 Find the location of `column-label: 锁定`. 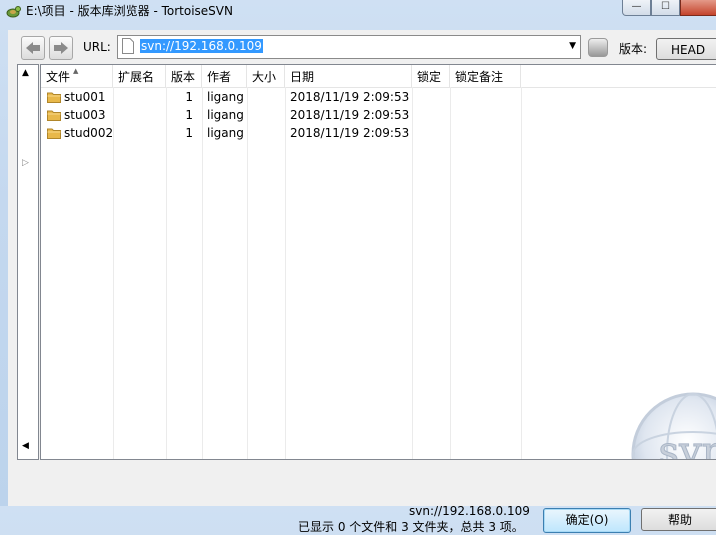

column-label: 锁定 is located at coordinates (429, 77).